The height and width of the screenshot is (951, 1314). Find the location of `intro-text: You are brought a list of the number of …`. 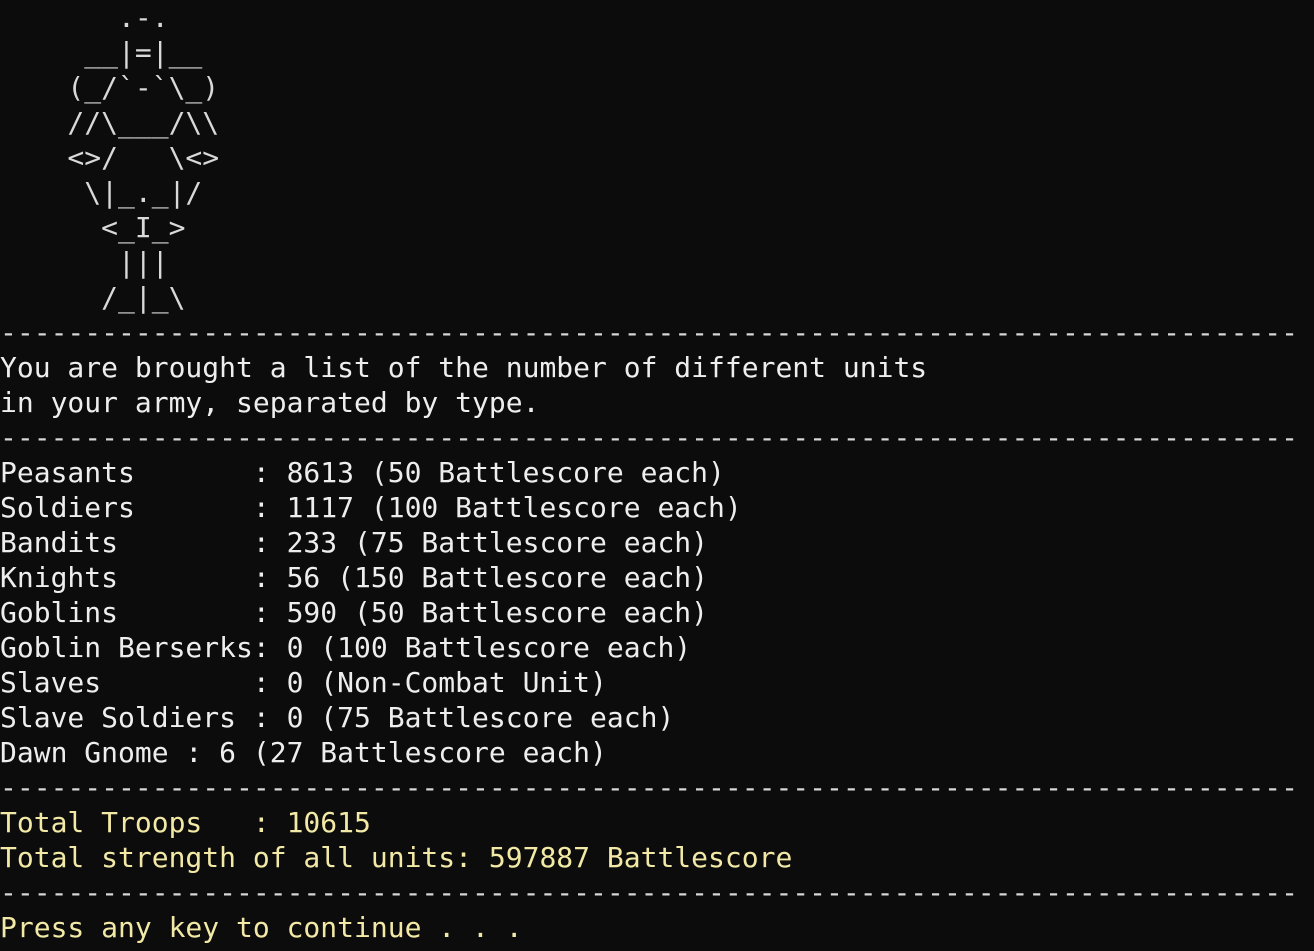

intro-text: You are brought a list of the number of … is located at coordinates (657, 385).